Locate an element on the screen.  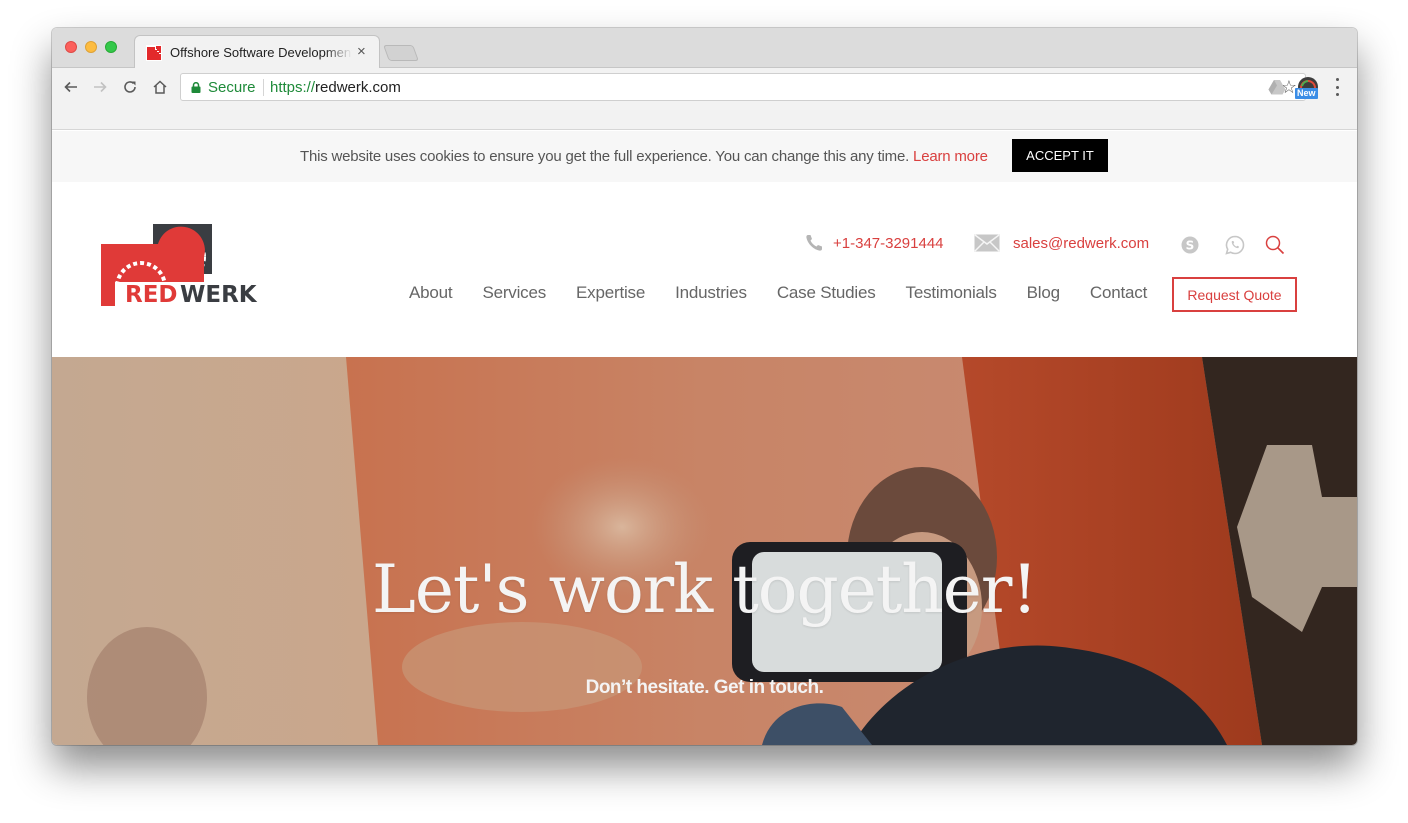
skype-icon: S is located at coordinates (1190, 245).